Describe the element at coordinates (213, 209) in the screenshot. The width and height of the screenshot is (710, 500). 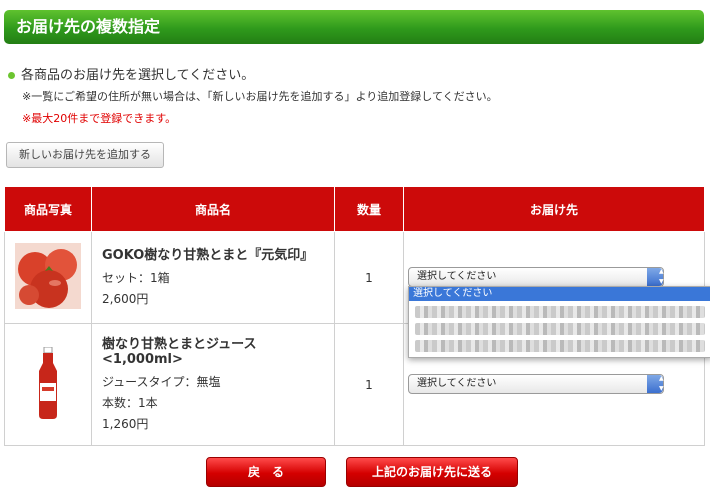
I see `header-product-name: 商品名` at that location.